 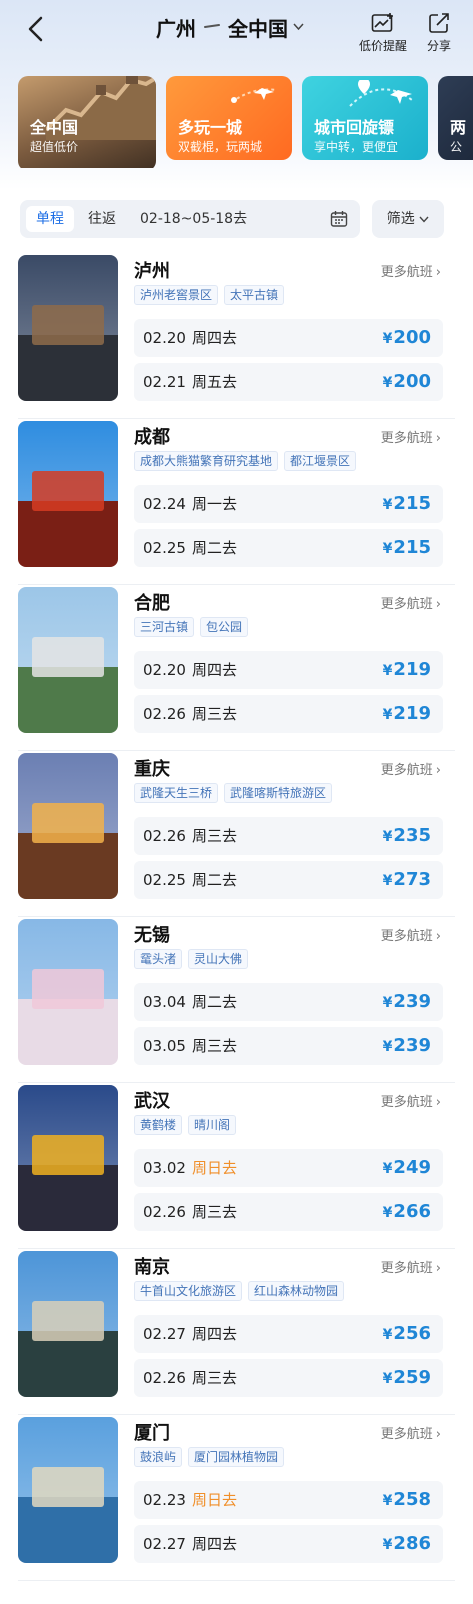 I want to click on flight-option: 03.05 周三去 ¥239, so click(x=288, y=1046).